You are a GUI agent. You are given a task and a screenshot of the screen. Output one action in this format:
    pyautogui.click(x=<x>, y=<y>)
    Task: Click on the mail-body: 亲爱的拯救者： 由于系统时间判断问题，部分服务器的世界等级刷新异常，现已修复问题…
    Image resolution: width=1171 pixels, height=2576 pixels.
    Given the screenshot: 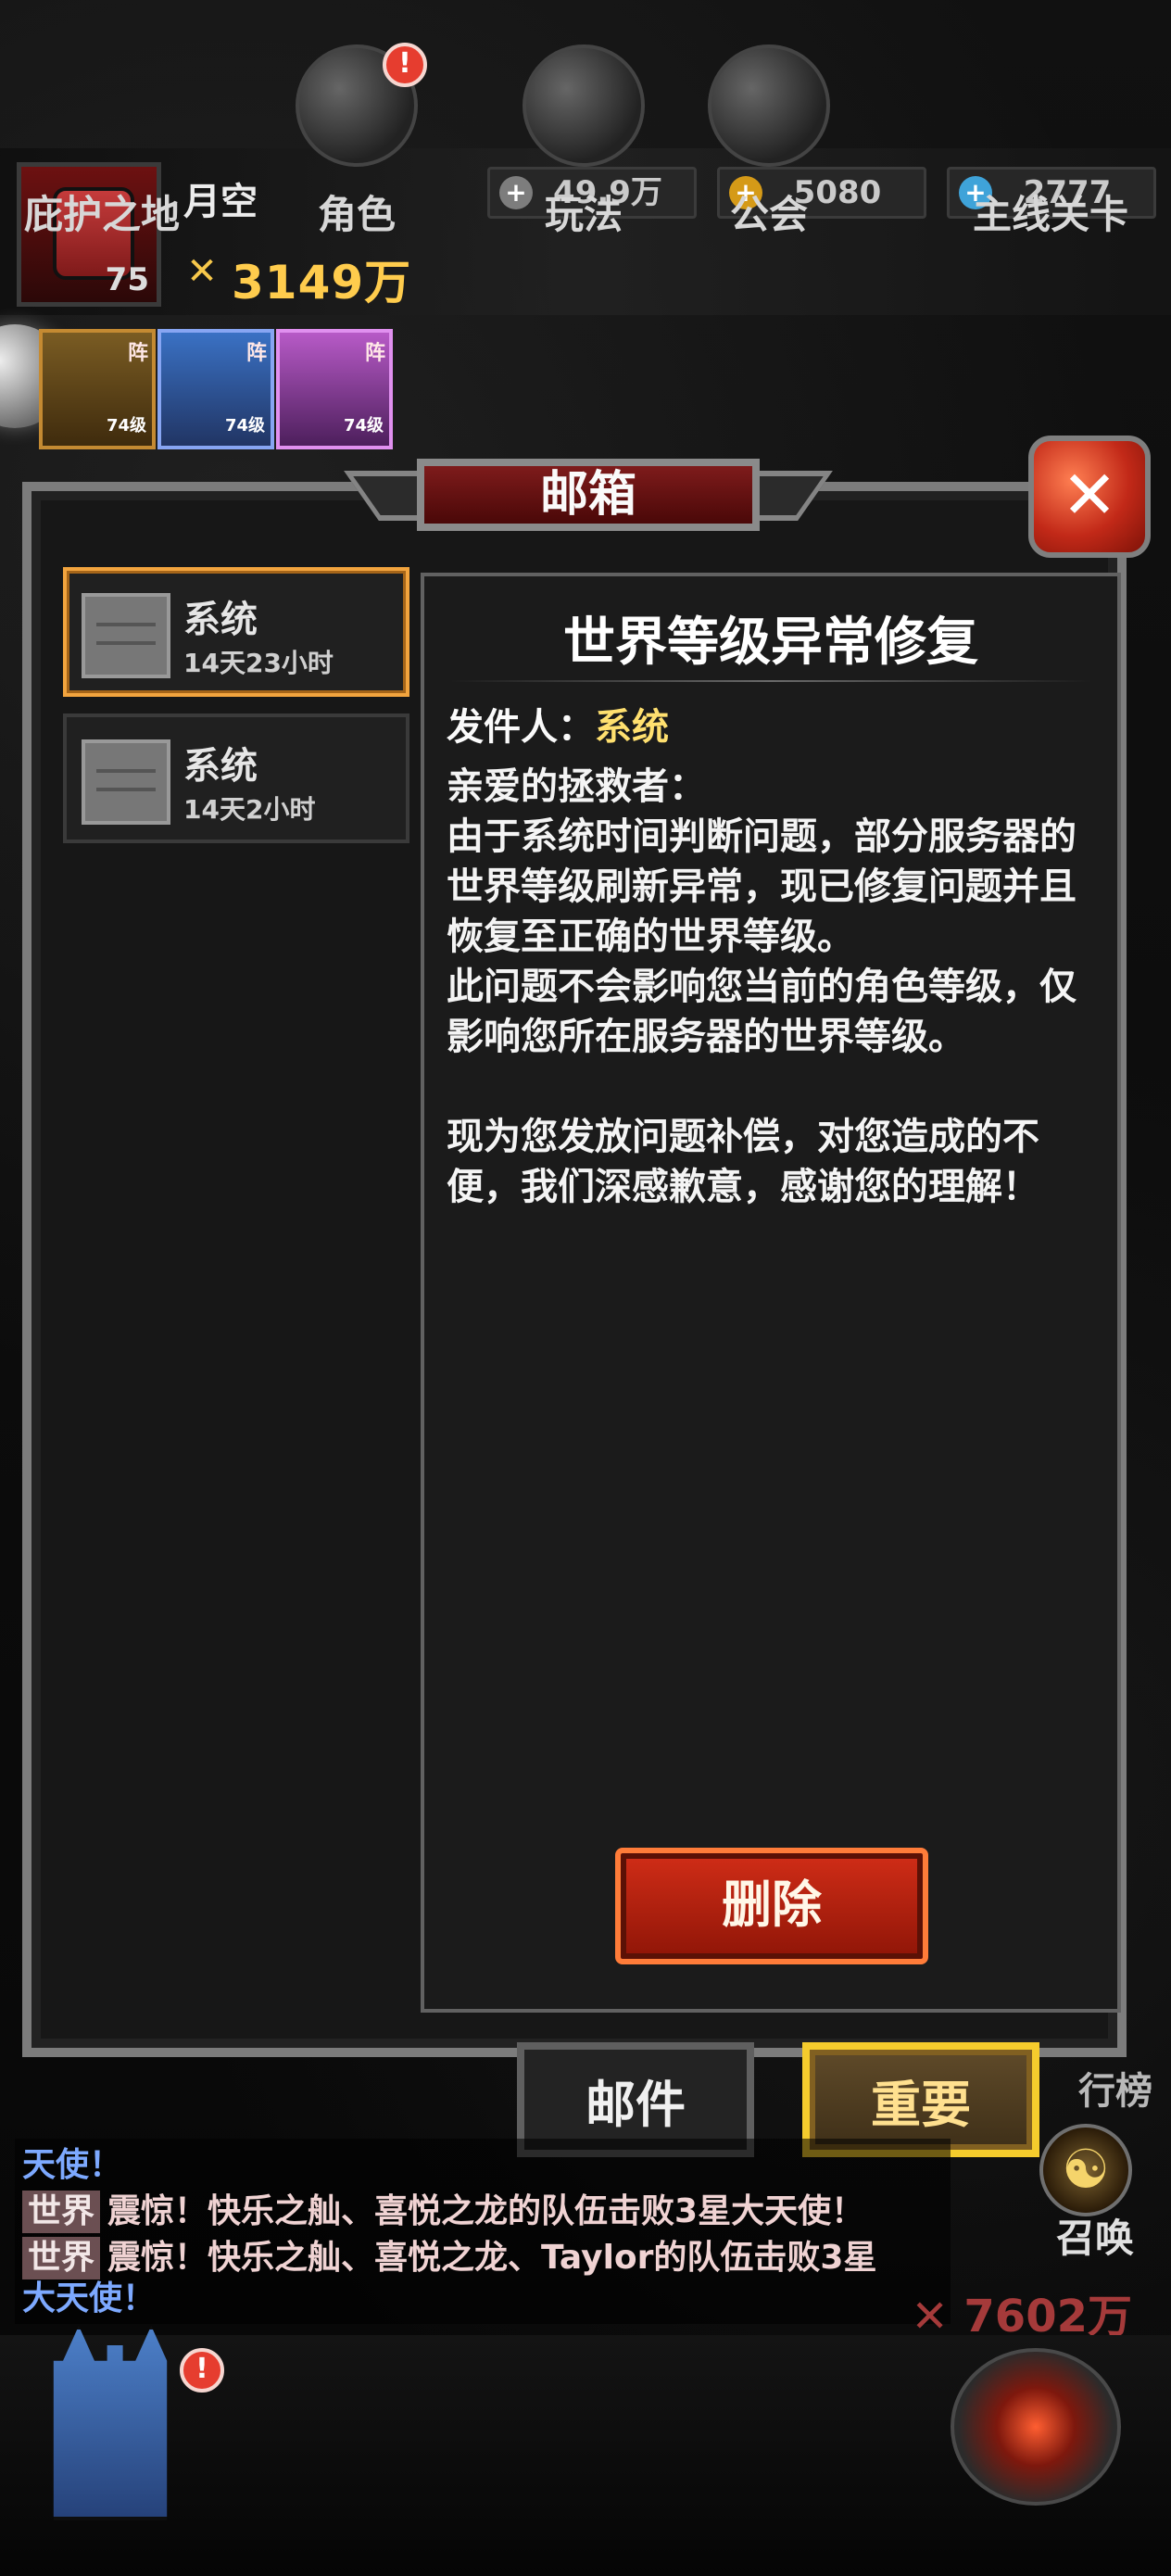 What is the action you would take?
    pyautogui.click(x=762, y=986)
    